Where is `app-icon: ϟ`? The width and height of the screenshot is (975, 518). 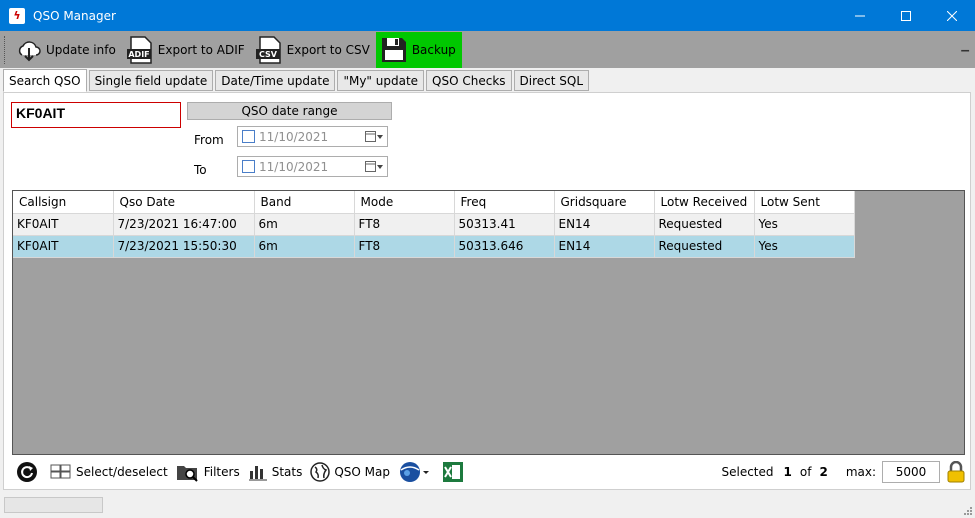 app-icon: ϟ is located at coordinates (17, 15).